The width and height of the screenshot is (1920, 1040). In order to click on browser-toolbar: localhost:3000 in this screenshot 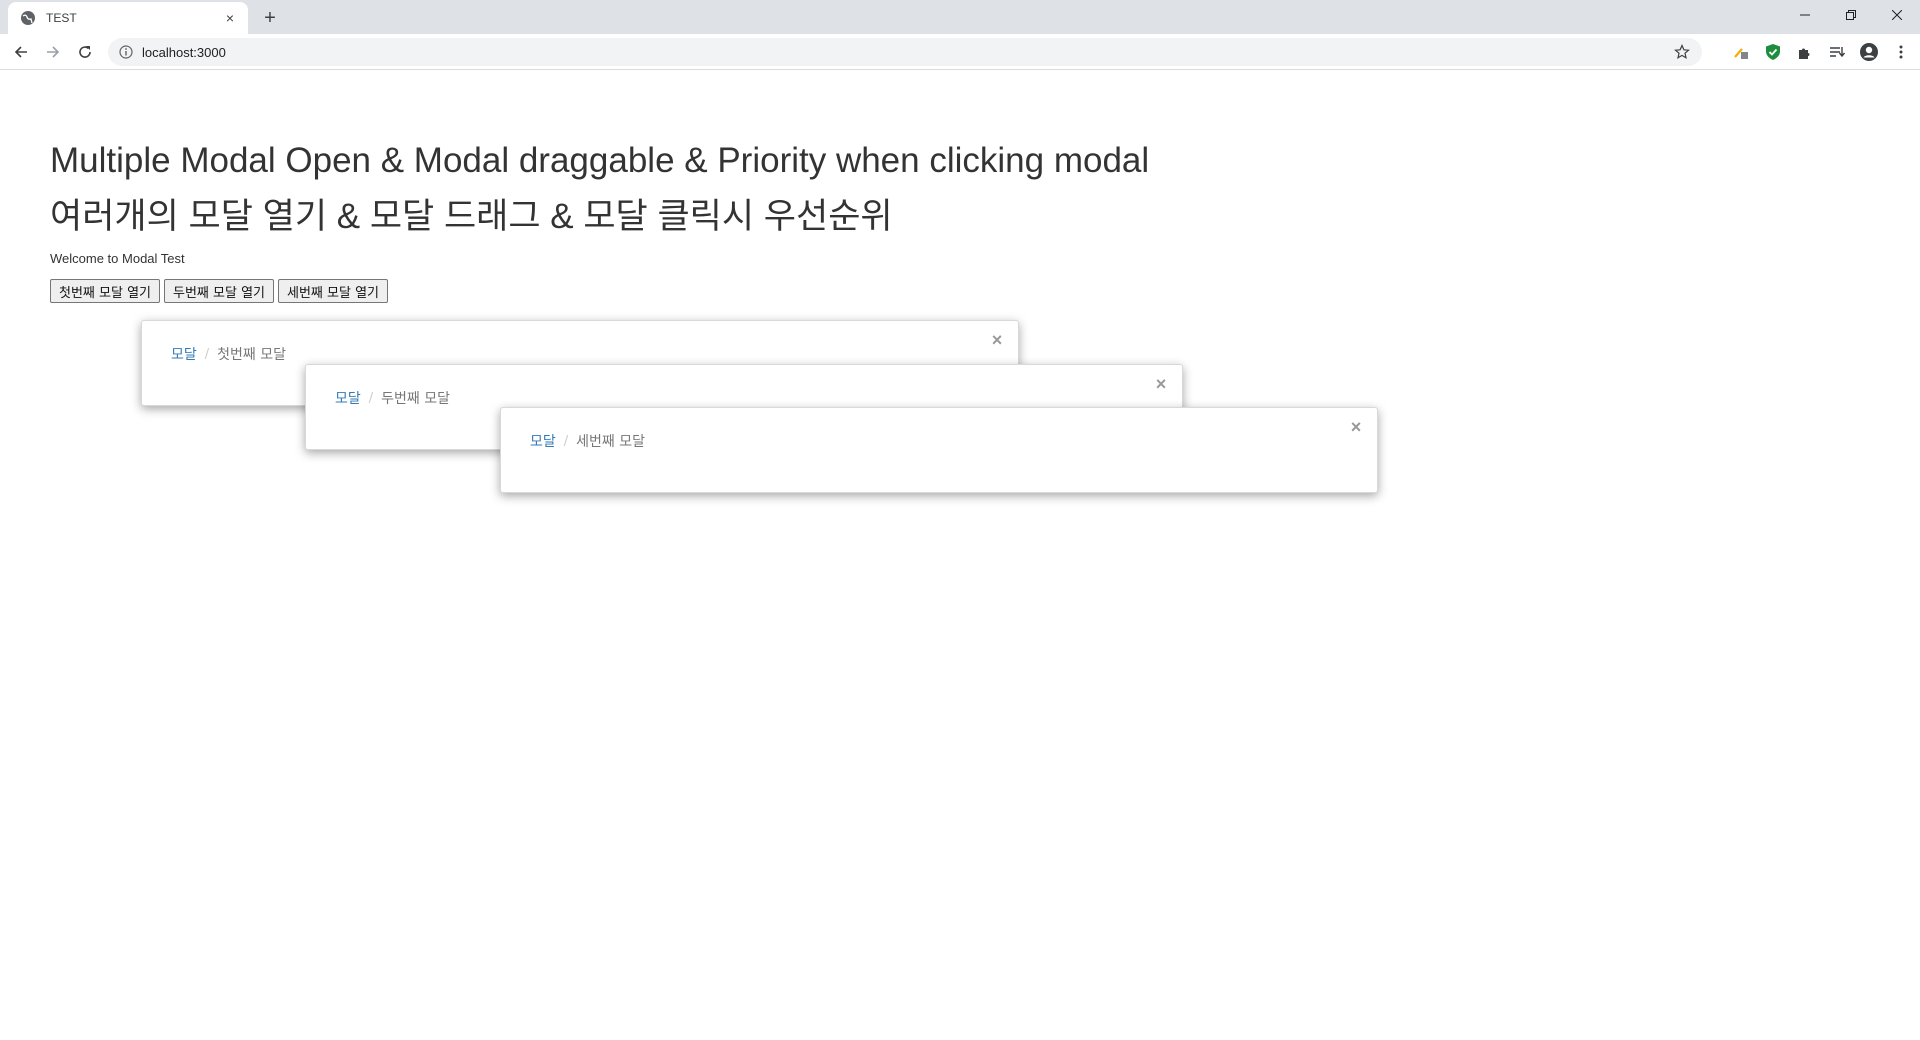, I will do `click(960, 52)`.